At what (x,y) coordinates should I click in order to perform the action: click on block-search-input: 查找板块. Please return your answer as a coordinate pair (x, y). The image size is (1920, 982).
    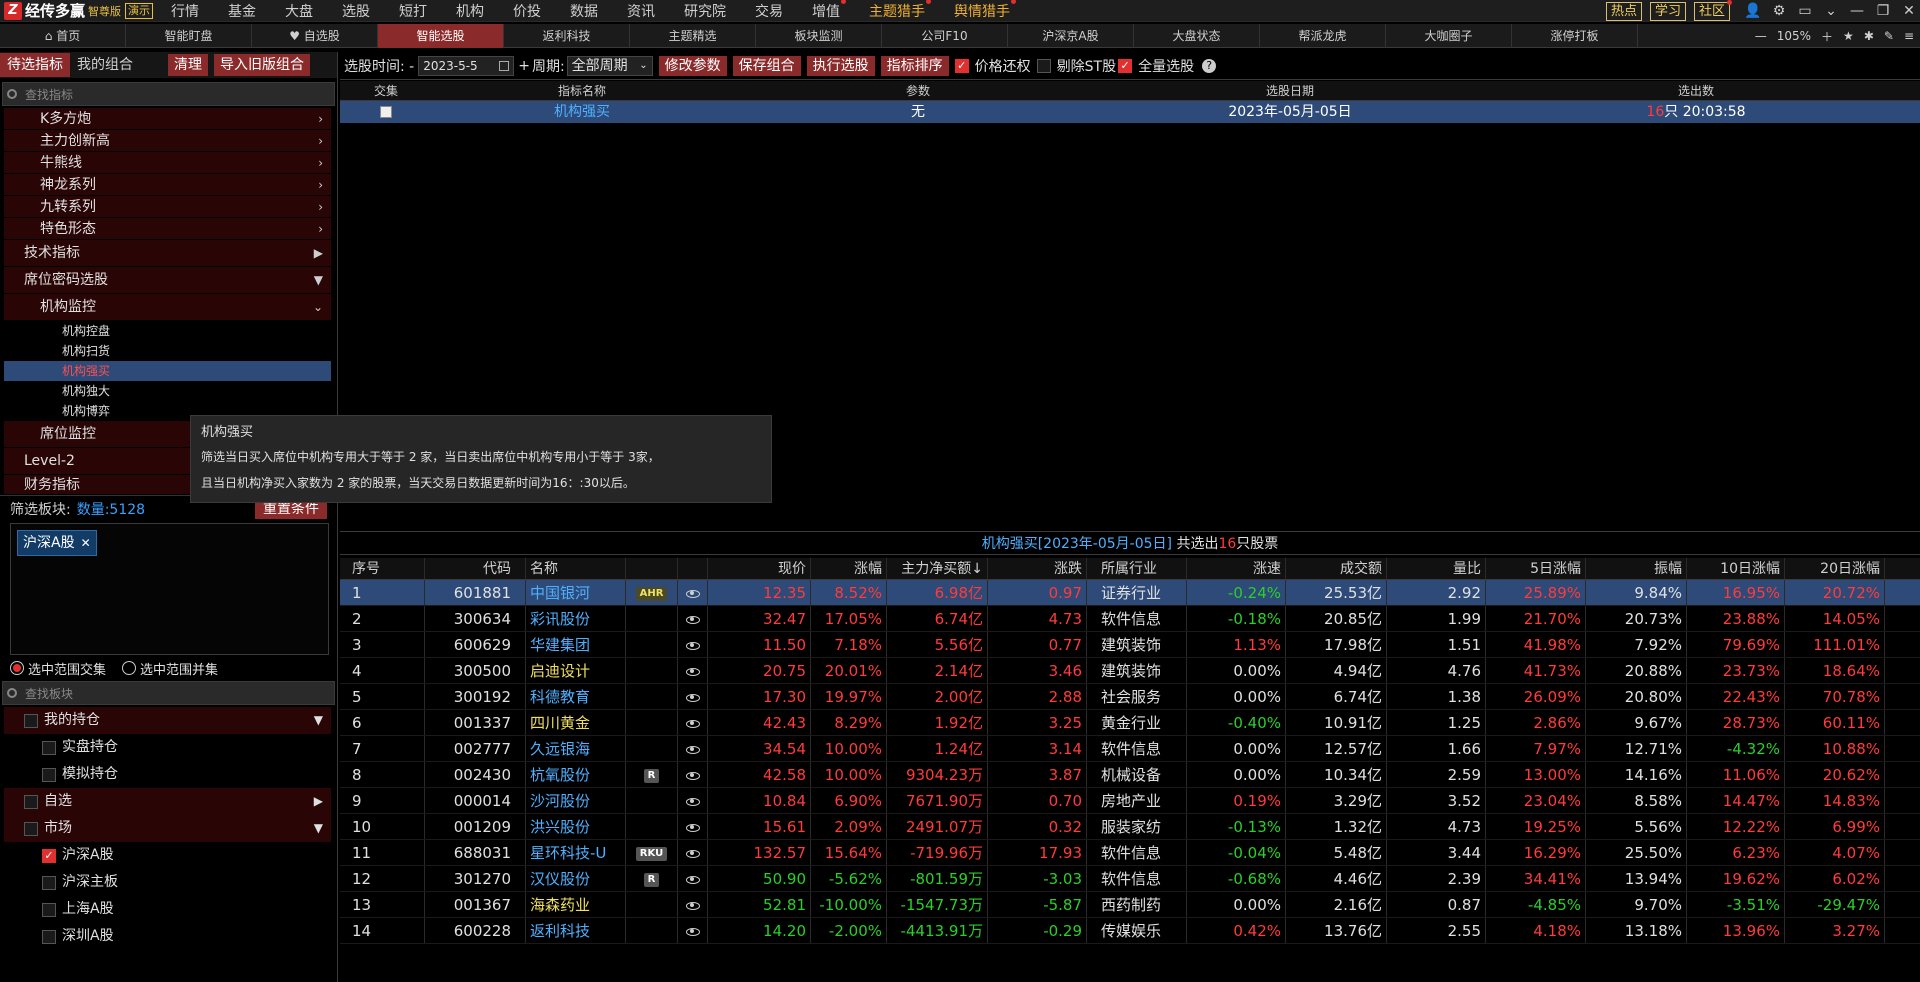
    Looking at the image, I should click on (168, 693).